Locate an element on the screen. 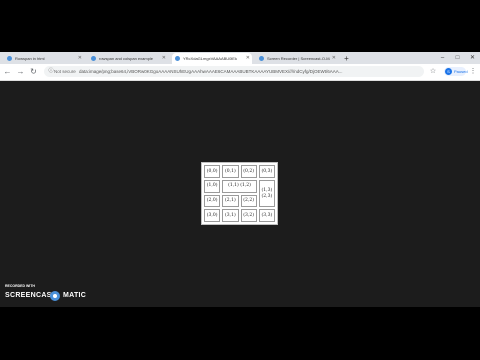 This screenshot has height=360, width=480. screencast-logo-icon is located at coordinates (55, 296).